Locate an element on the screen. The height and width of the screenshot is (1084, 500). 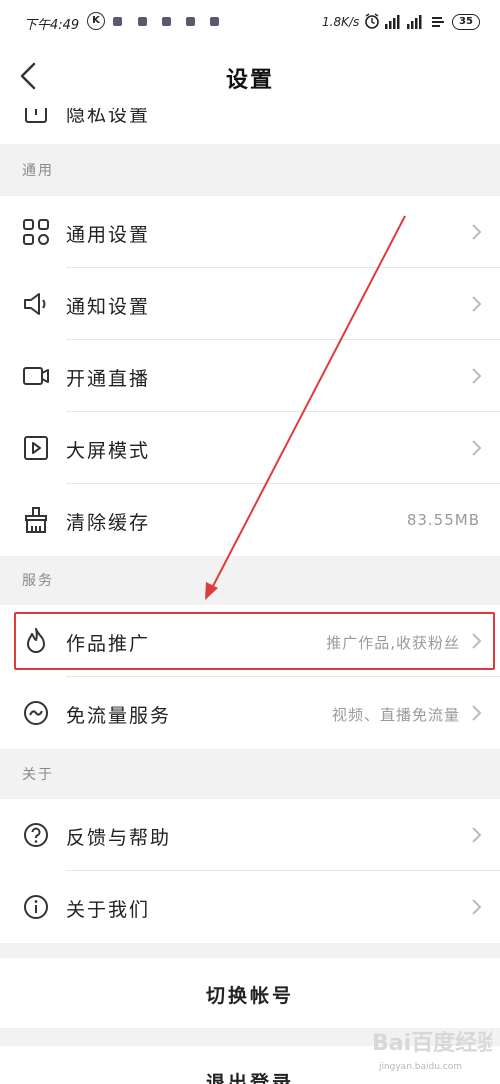
question-circle-icon is located at coordinates (36, 835).